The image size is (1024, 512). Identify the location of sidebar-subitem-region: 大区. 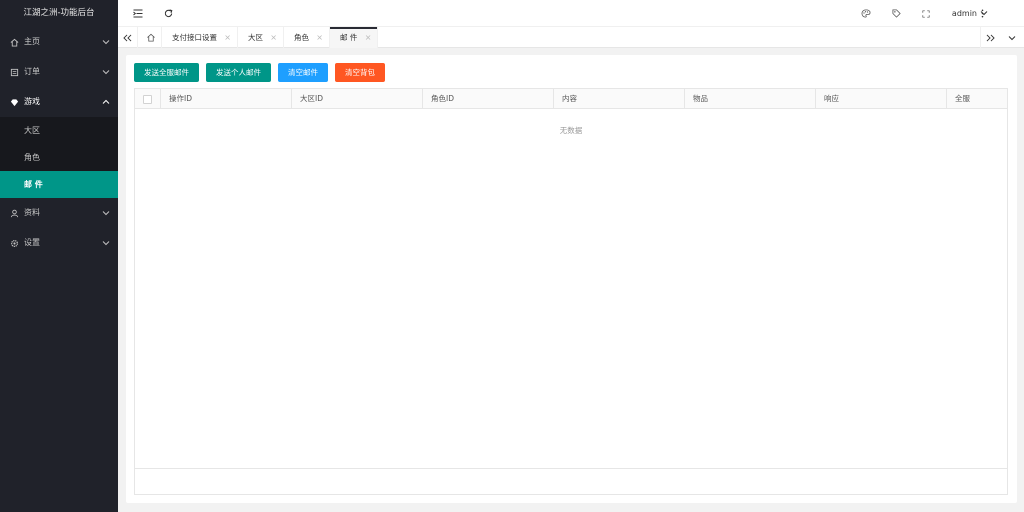
(59, 130).